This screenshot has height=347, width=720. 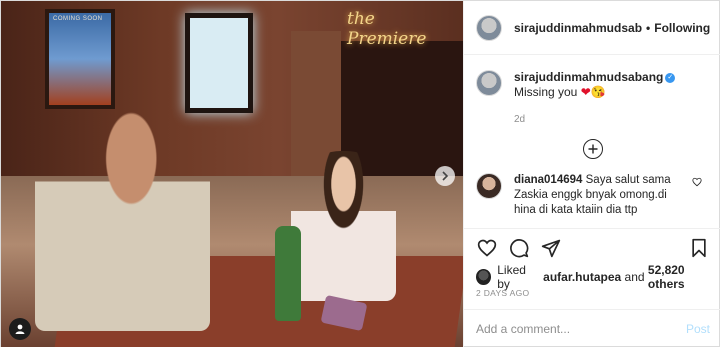 I want to click on photo-bottle, so click(x=288, y=273).